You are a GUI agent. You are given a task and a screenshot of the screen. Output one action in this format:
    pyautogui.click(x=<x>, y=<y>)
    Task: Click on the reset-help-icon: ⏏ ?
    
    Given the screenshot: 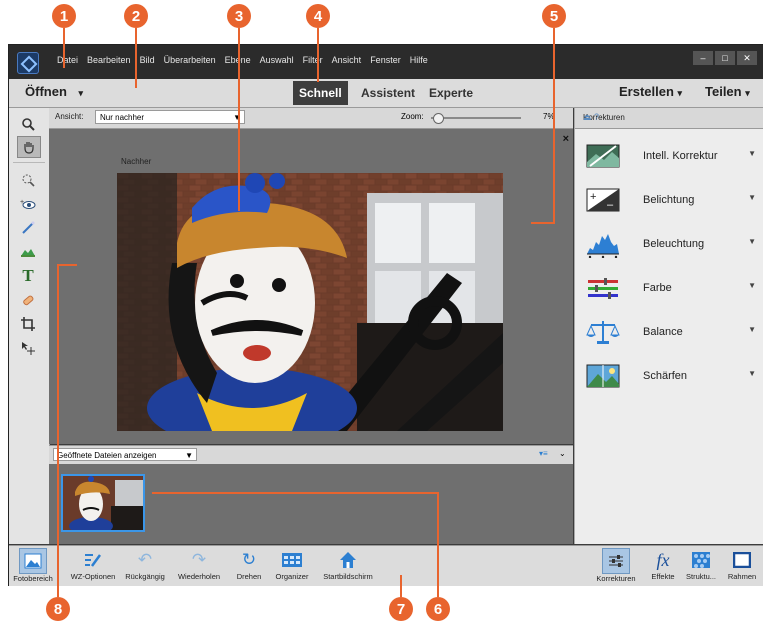 What is the action you would take?
    pyautogui.click(x=670, y=117)
    